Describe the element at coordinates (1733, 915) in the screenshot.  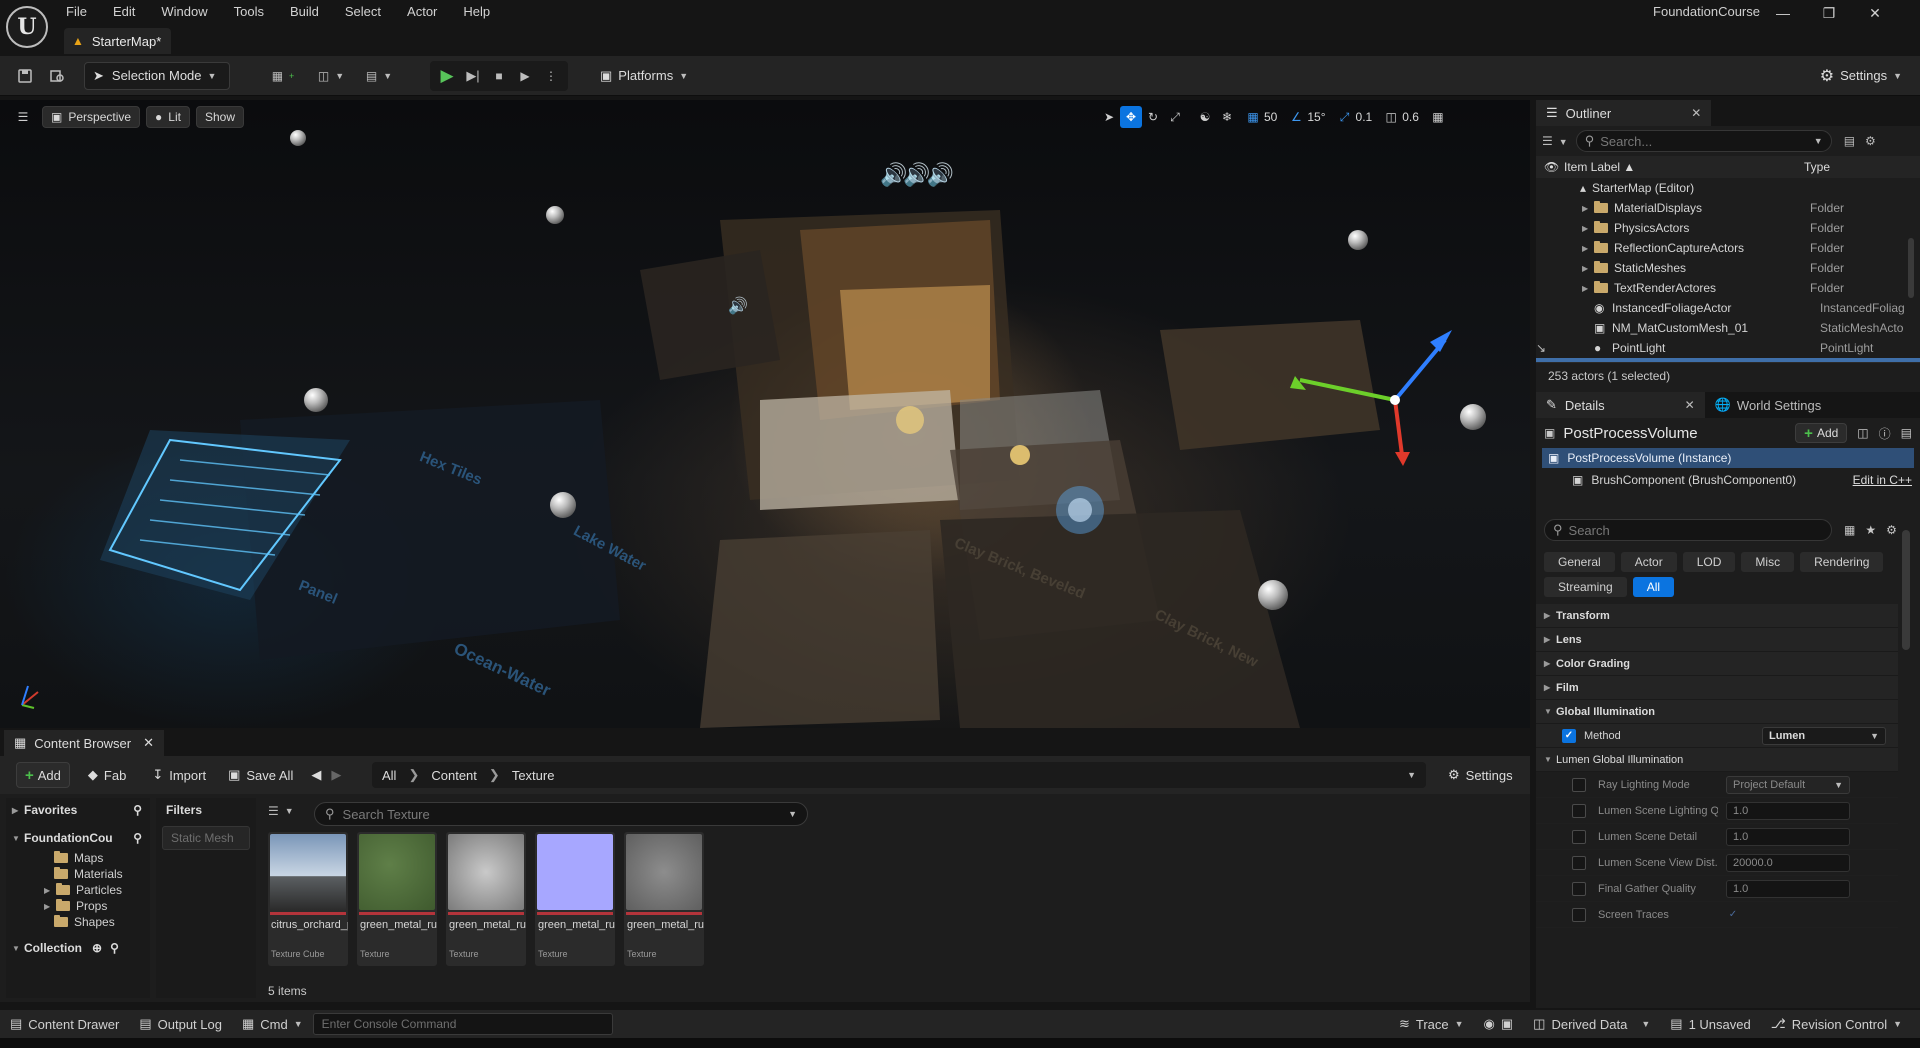
I see `property-checkbox: ✓` at that location.